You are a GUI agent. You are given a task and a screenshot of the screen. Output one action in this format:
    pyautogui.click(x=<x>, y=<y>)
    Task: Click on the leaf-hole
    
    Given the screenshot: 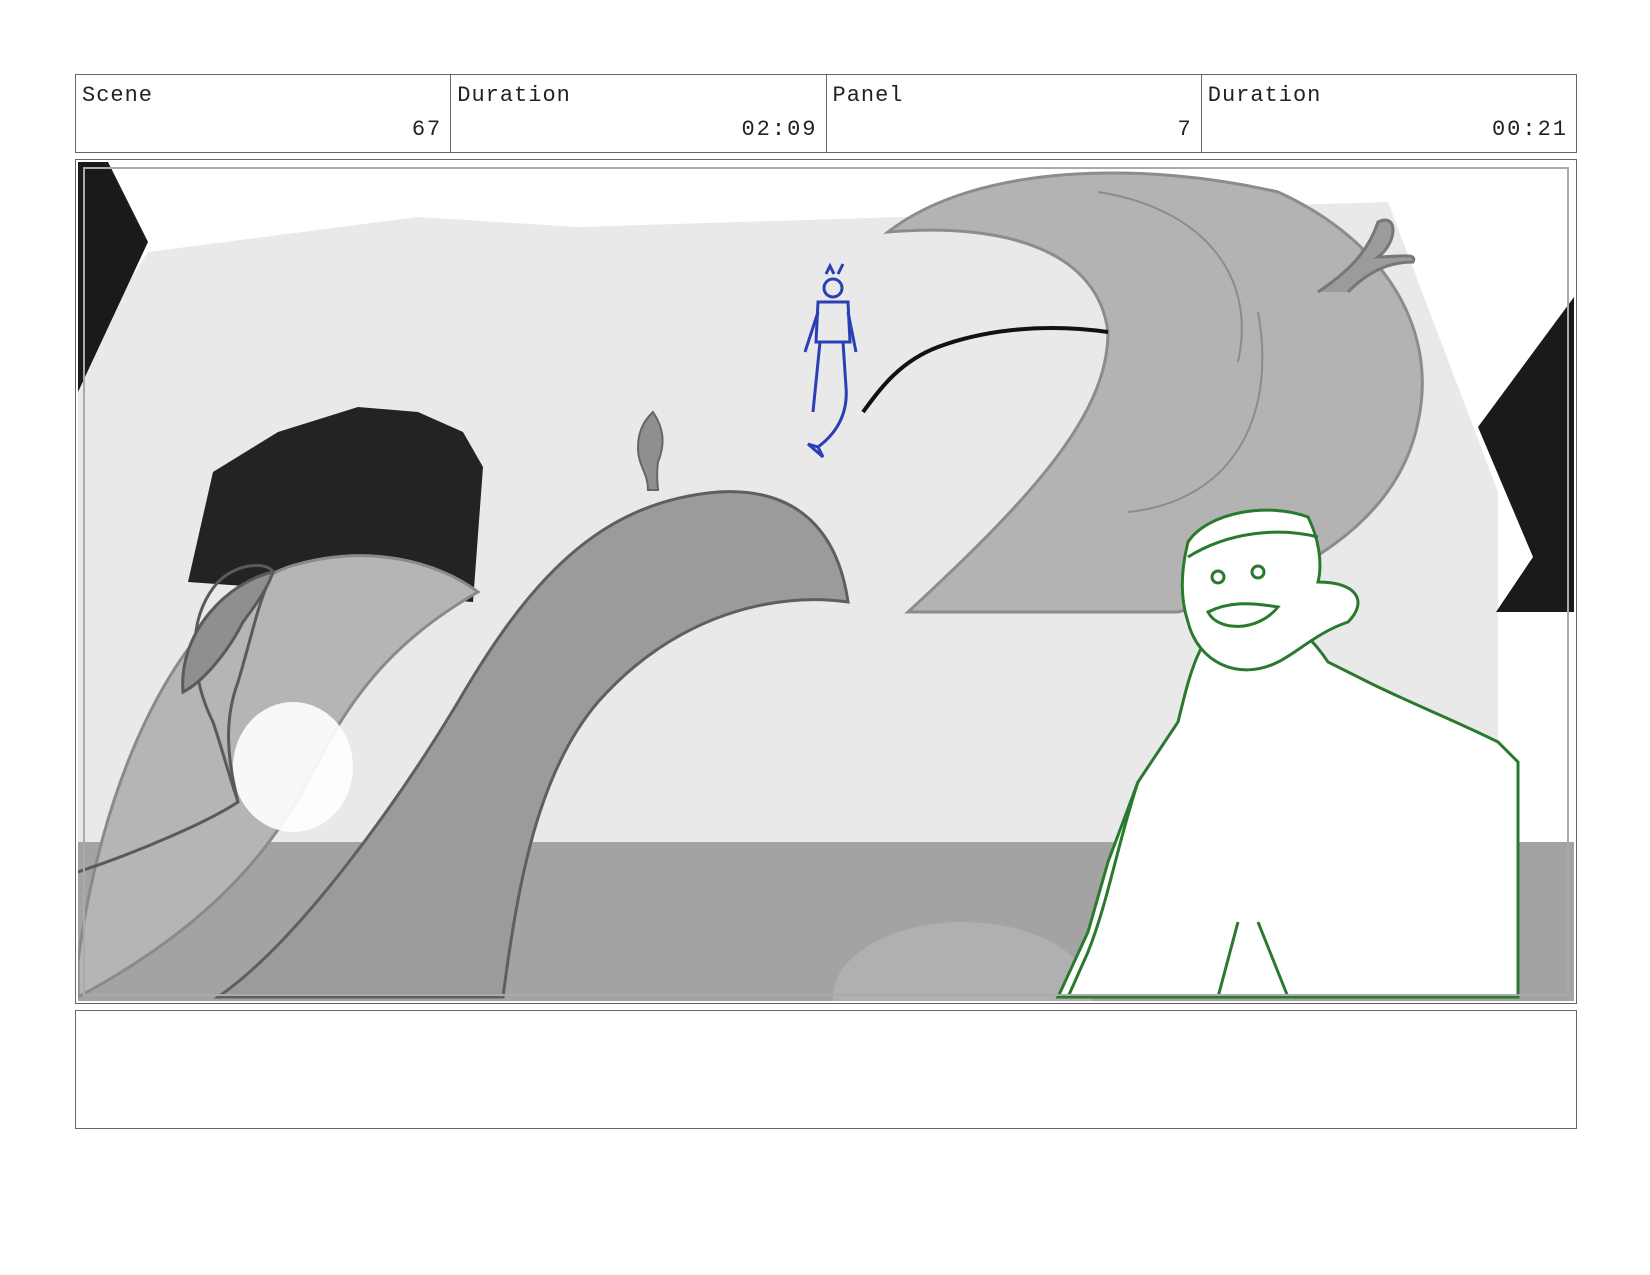 What is the action you would take?
    pyautogui.click(x=293, y=767)
    